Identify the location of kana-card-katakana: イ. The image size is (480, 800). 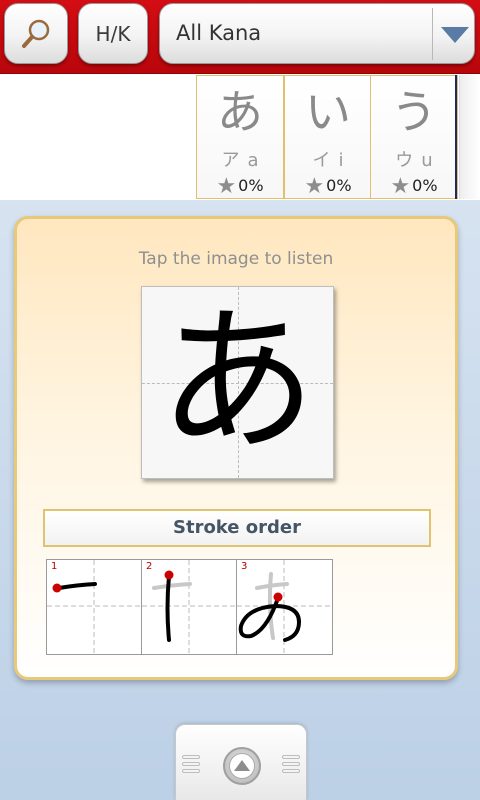
(321, 160).